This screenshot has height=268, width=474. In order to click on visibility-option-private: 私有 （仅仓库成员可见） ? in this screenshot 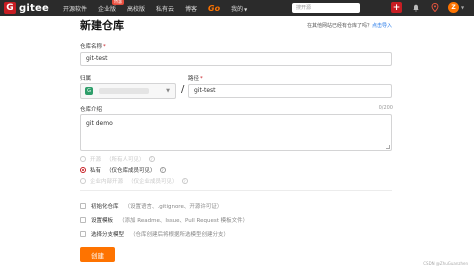, I will do `click(123, 170)`.